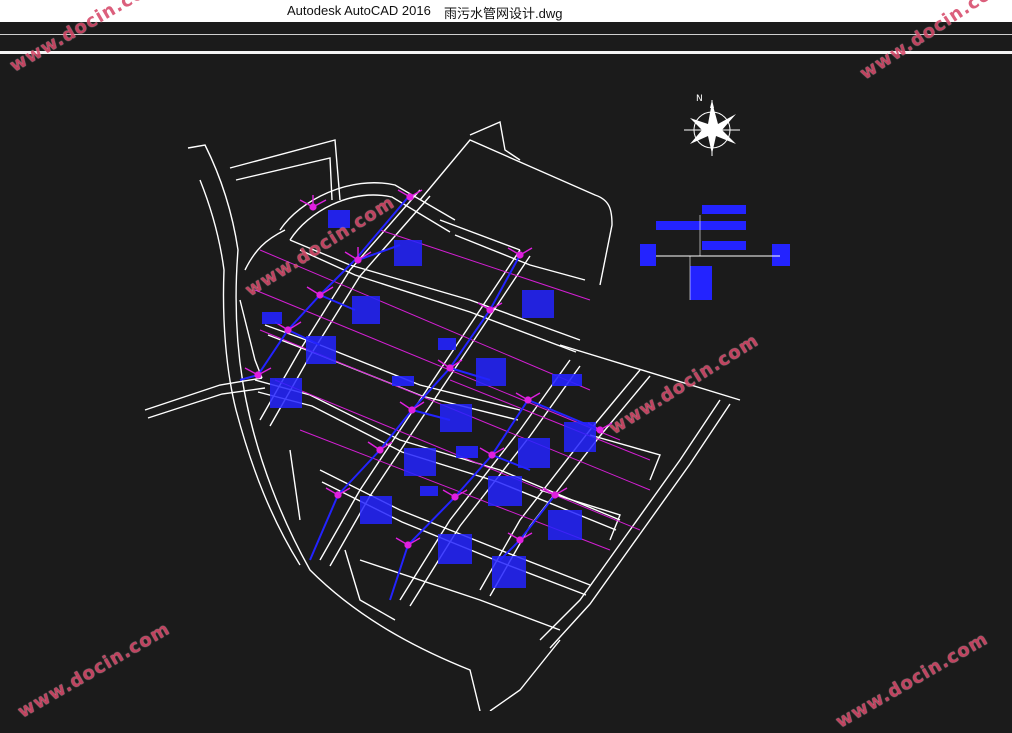  Describe the element at coordinates (251, 339) in the screenshot. I see `road-west-spine` at that location.